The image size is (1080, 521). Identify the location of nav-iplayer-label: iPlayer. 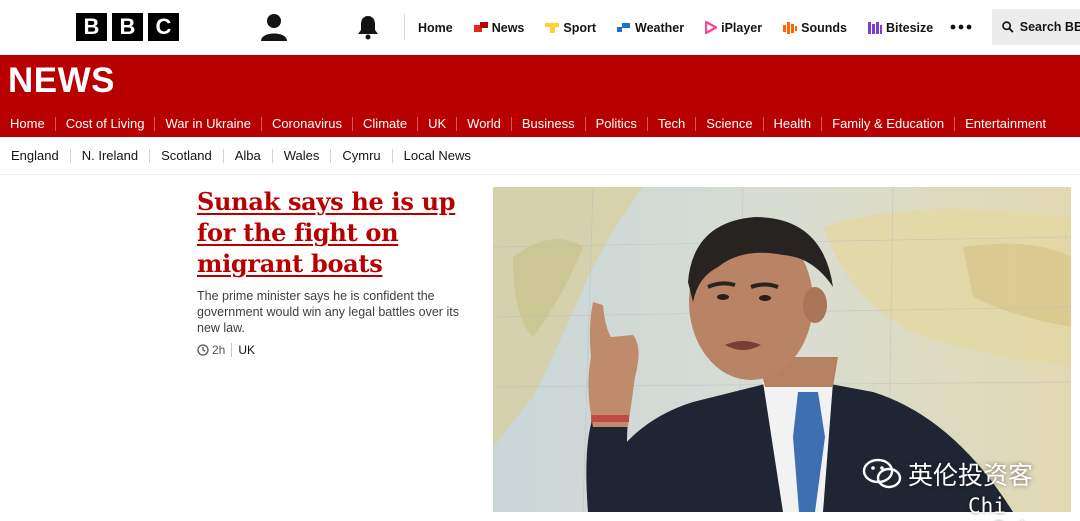
(742, 27).